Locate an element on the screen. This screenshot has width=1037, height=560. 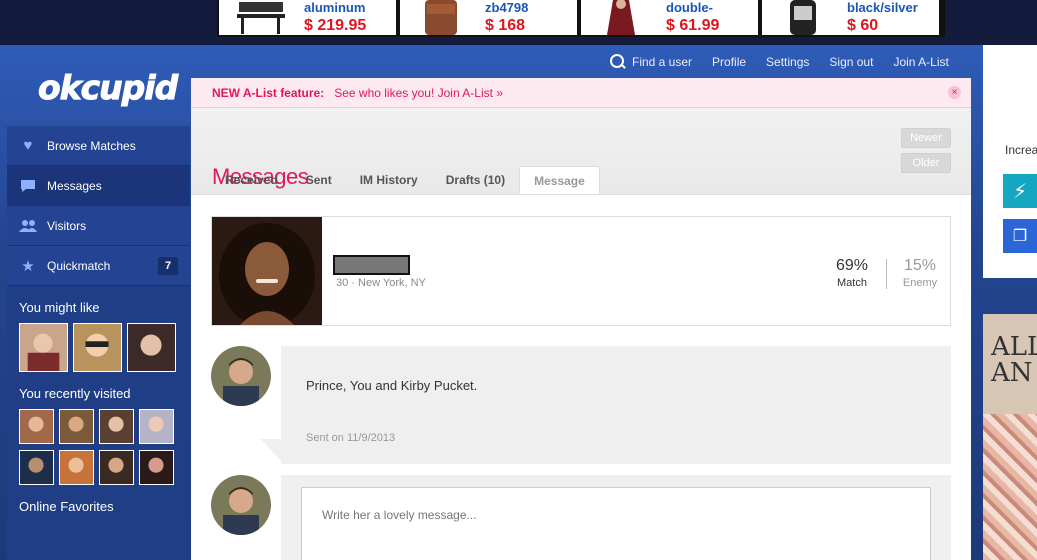
ad-price: $ 61.99 is located at coordinates (693, 25).